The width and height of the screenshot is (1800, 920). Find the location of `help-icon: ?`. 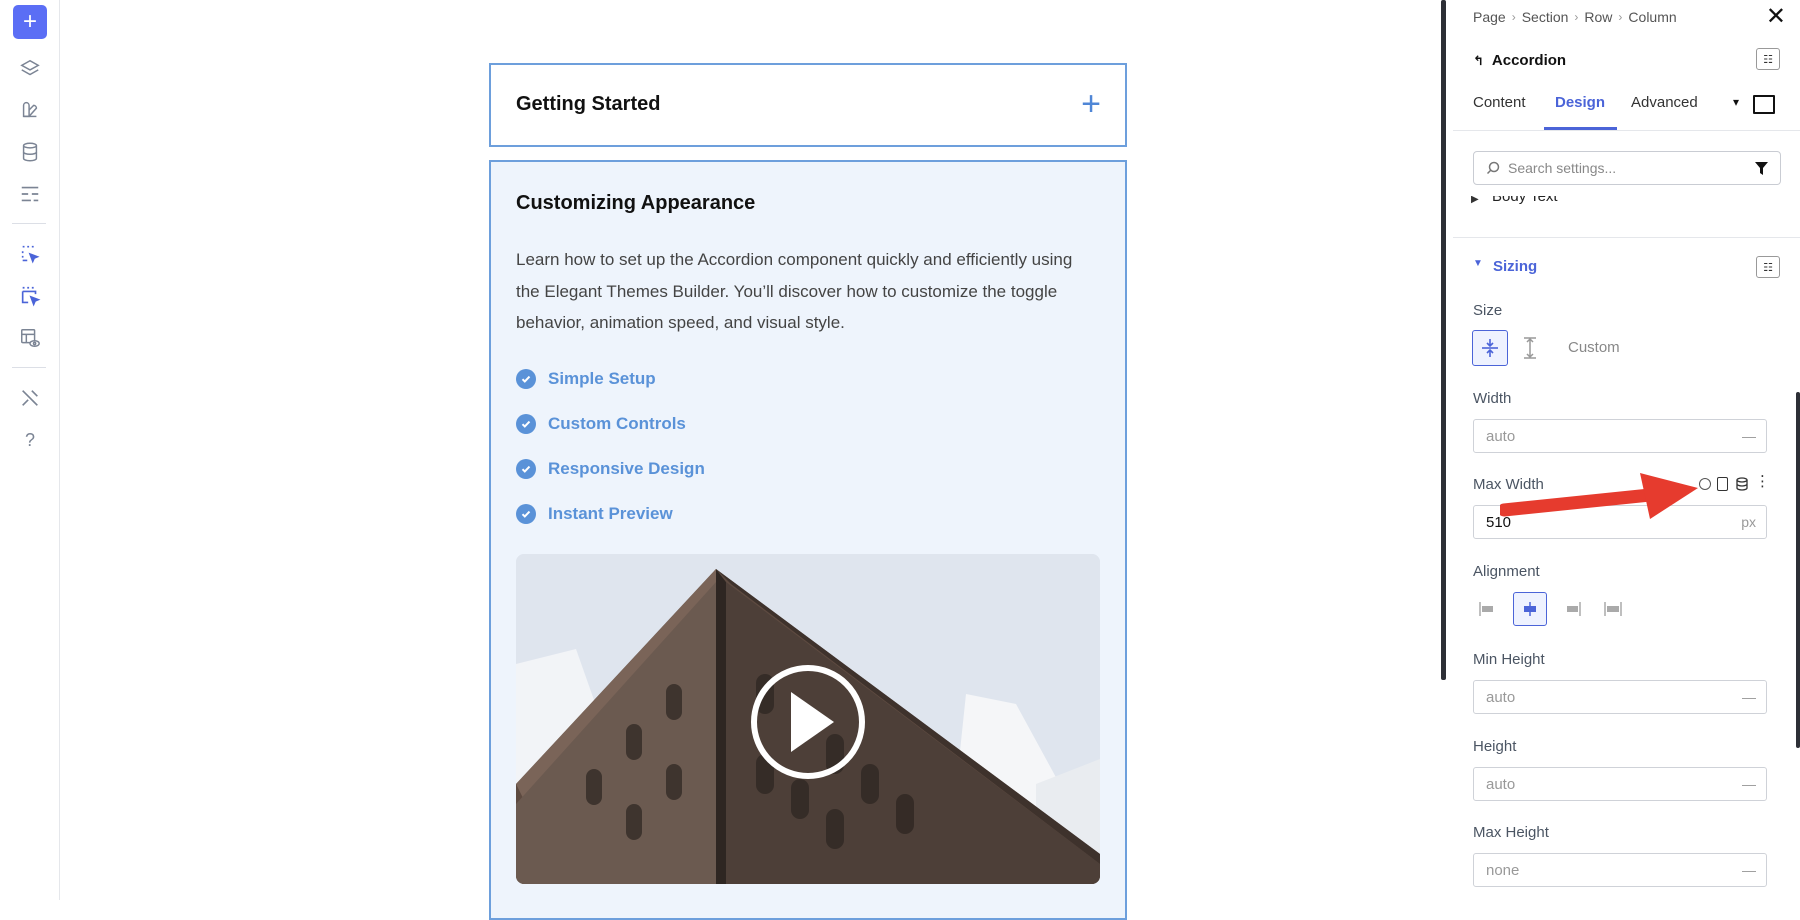

help-icon: ? is located at coordinates (30, 440).